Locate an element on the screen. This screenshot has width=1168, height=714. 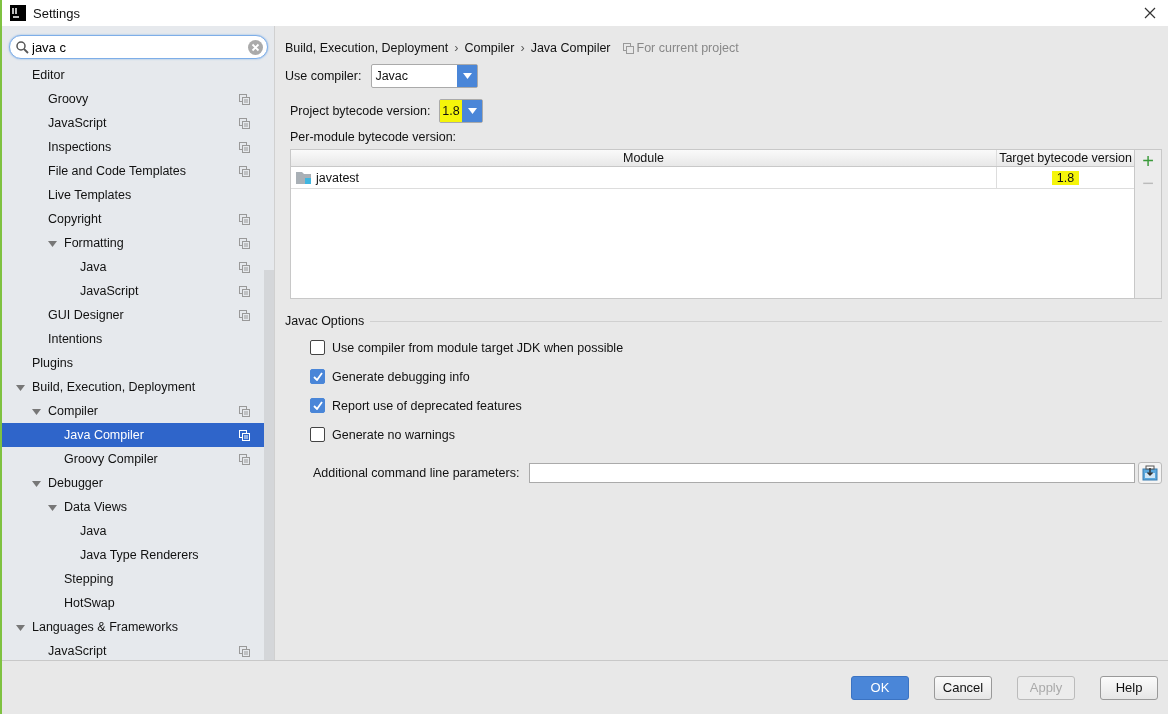
tree-item: Stepping is located at coordinates (133, 579).